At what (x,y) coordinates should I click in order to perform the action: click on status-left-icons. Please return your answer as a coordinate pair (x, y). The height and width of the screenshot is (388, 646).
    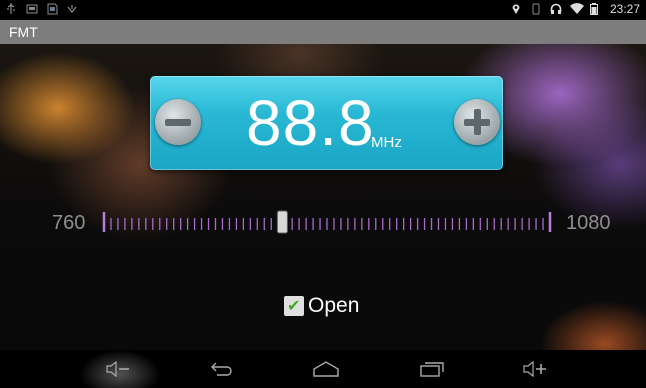
    Looking at the image, I should click on (41, 9).